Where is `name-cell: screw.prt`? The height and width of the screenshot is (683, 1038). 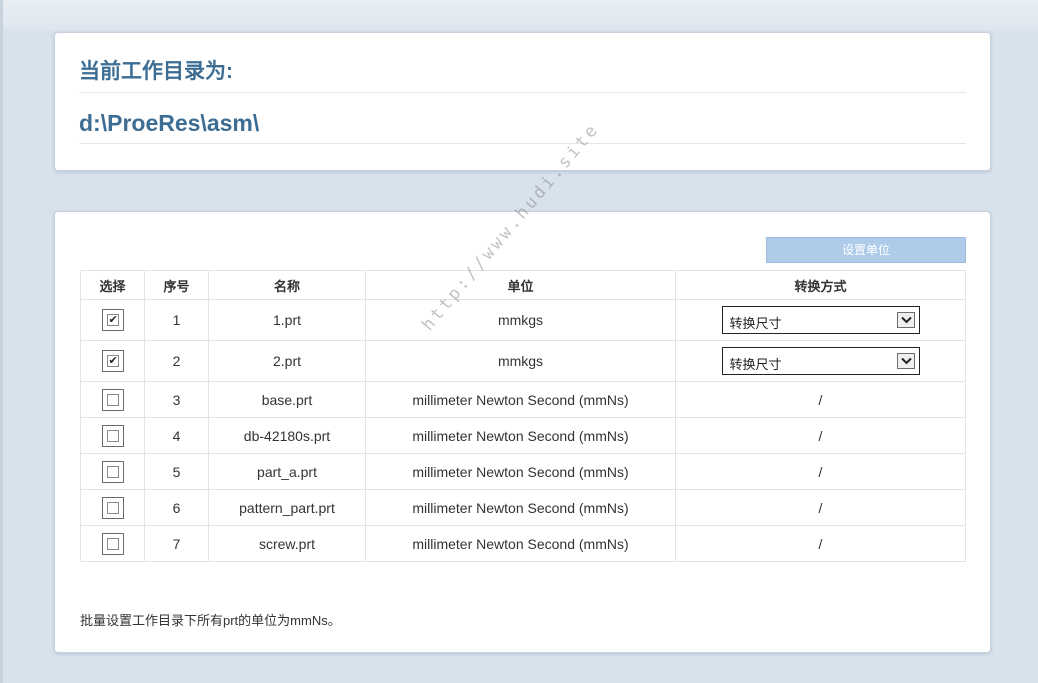
name-cell: screw.prt is located at coordinates (287, 543).